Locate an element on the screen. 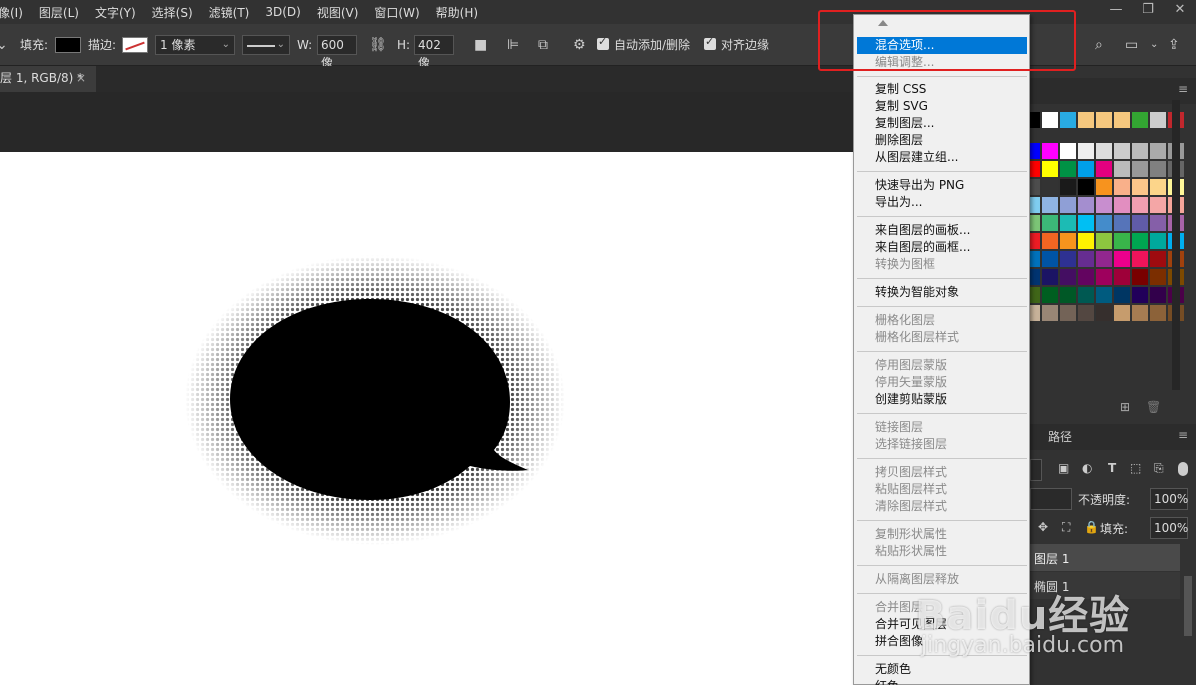 The height and width of the screenshot is (685, 1196). share-icon: ⇪ is located at coordinates (1174, 45).